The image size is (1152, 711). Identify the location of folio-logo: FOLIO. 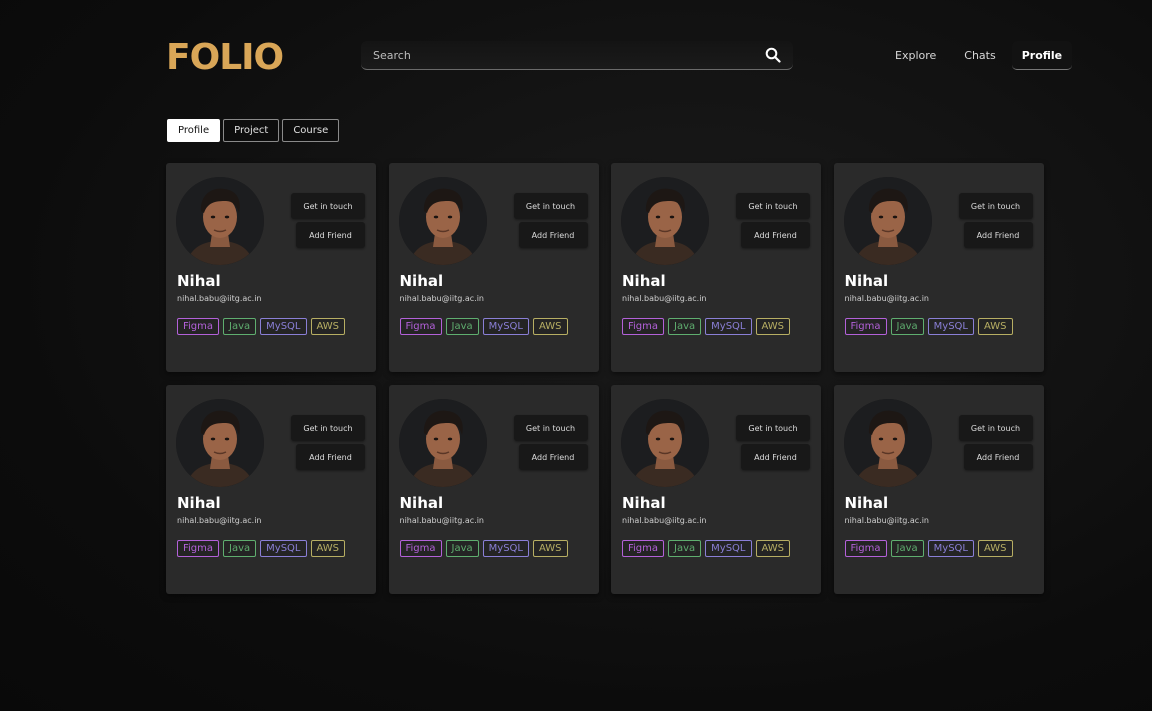
(225, 58).